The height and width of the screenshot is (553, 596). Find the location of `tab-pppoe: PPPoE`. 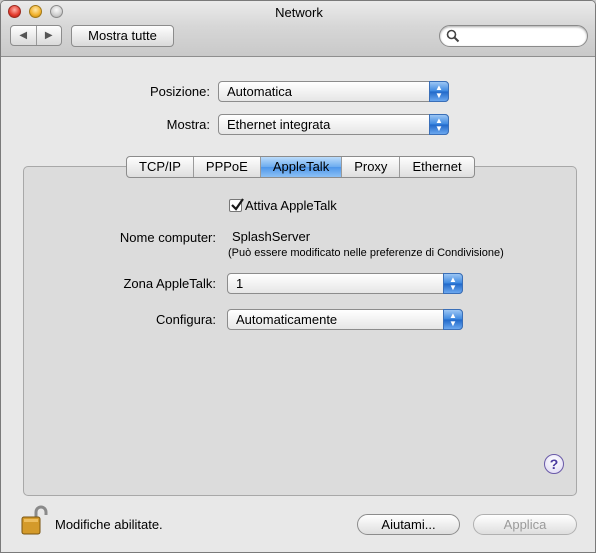

tab-pppoe: PPPoE is located at coordinates (227, 167).